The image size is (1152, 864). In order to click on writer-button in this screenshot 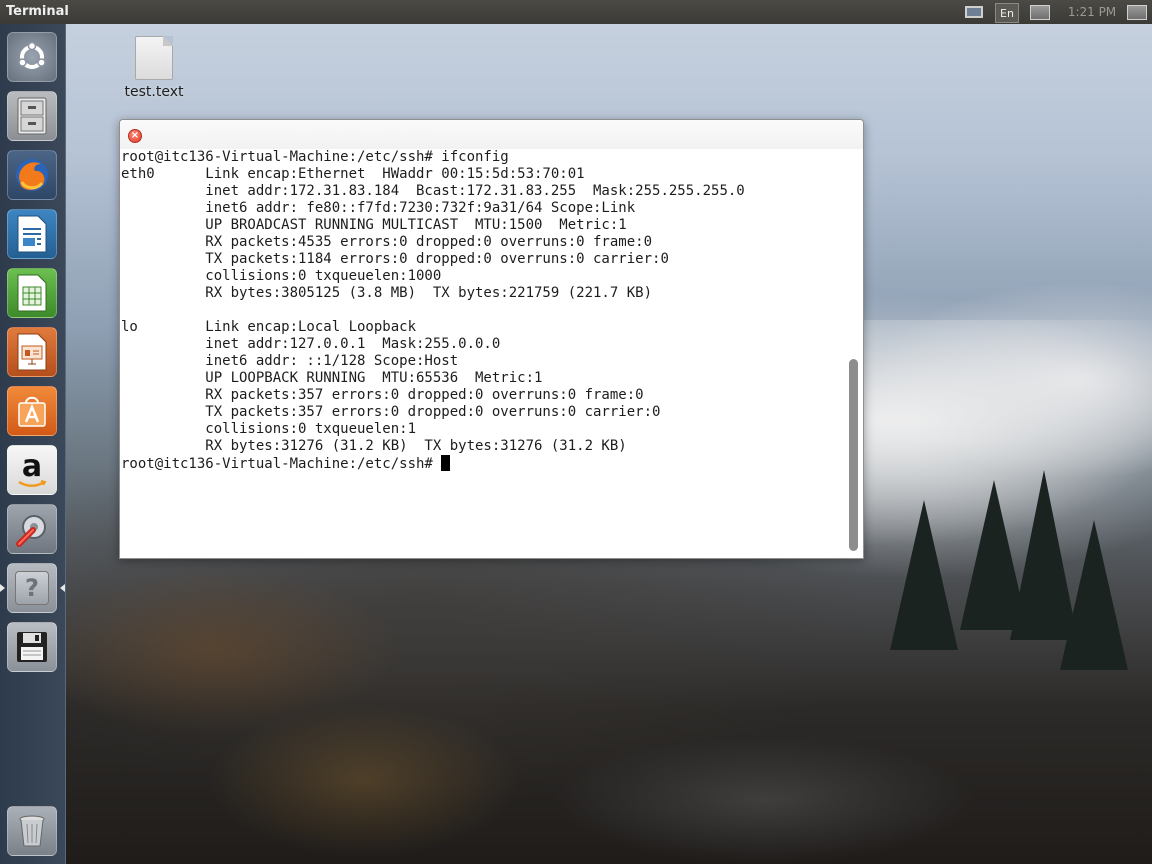, I will do `click(32, 234)`.